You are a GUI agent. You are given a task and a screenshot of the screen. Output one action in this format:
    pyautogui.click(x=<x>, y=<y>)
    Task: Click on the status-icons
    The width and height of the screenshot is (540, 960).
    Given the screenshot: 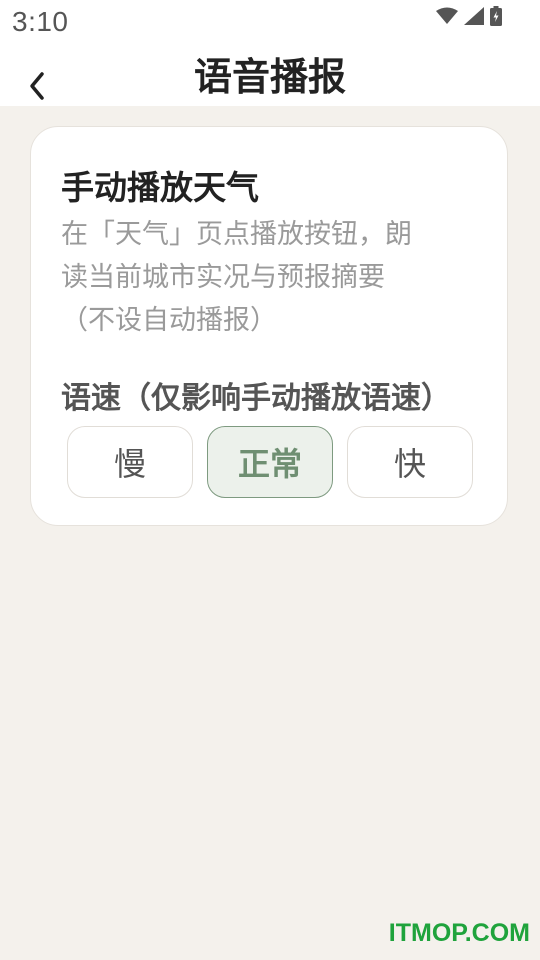 What is the action you would take?
    pyautogui.click(x=469, y=18)
    